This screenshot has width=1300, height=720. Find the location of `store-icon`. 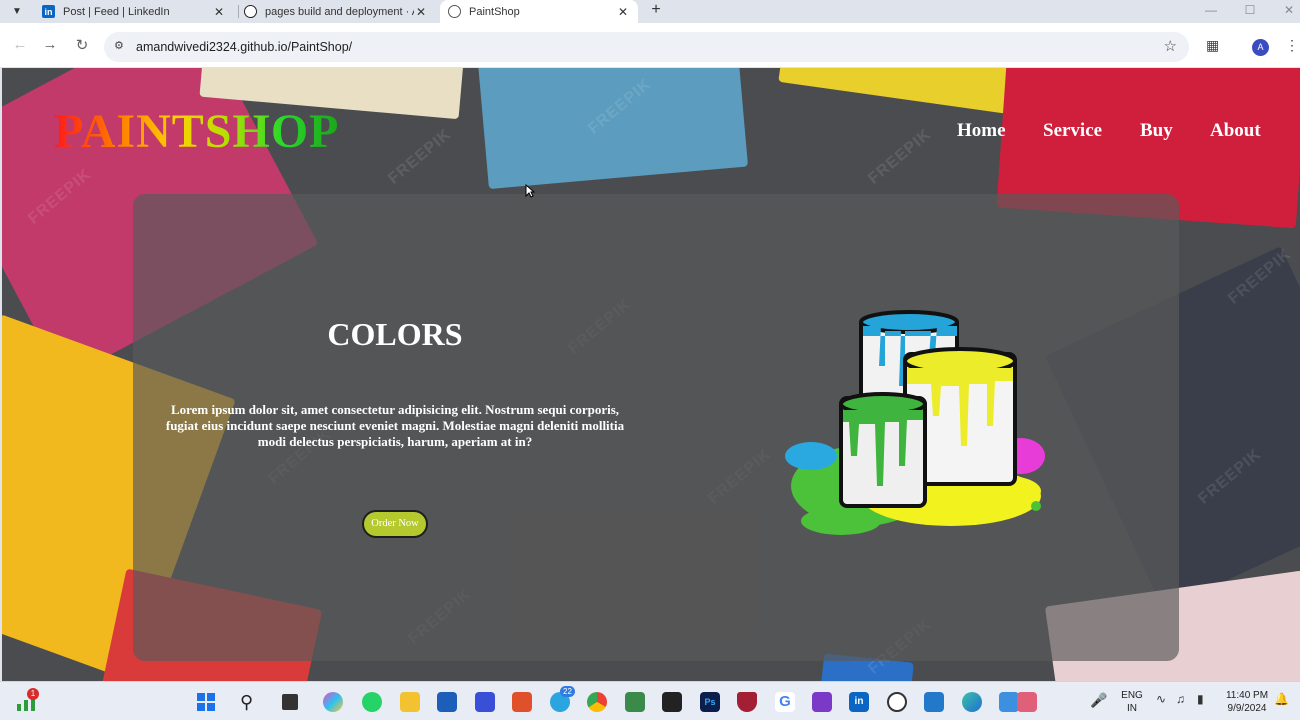

store-icon is located at coordinates (447, 702).